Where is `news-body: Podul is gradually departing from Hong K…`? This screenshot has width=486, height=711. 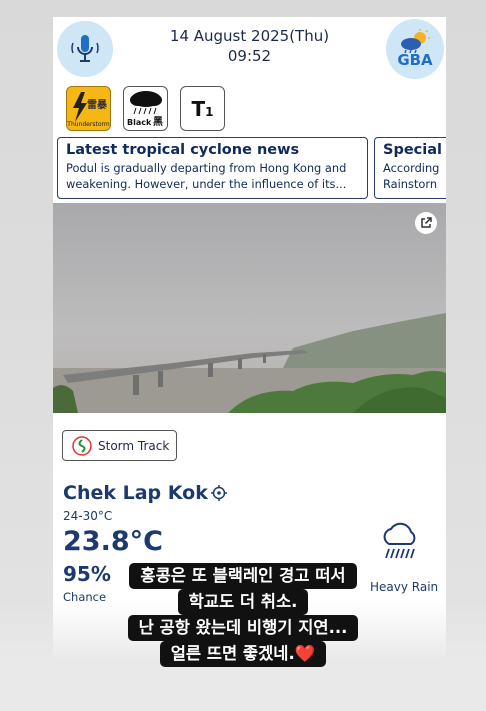
news-body: Podul is gradually departing from Hong K… is located at coordinates (206, 176).